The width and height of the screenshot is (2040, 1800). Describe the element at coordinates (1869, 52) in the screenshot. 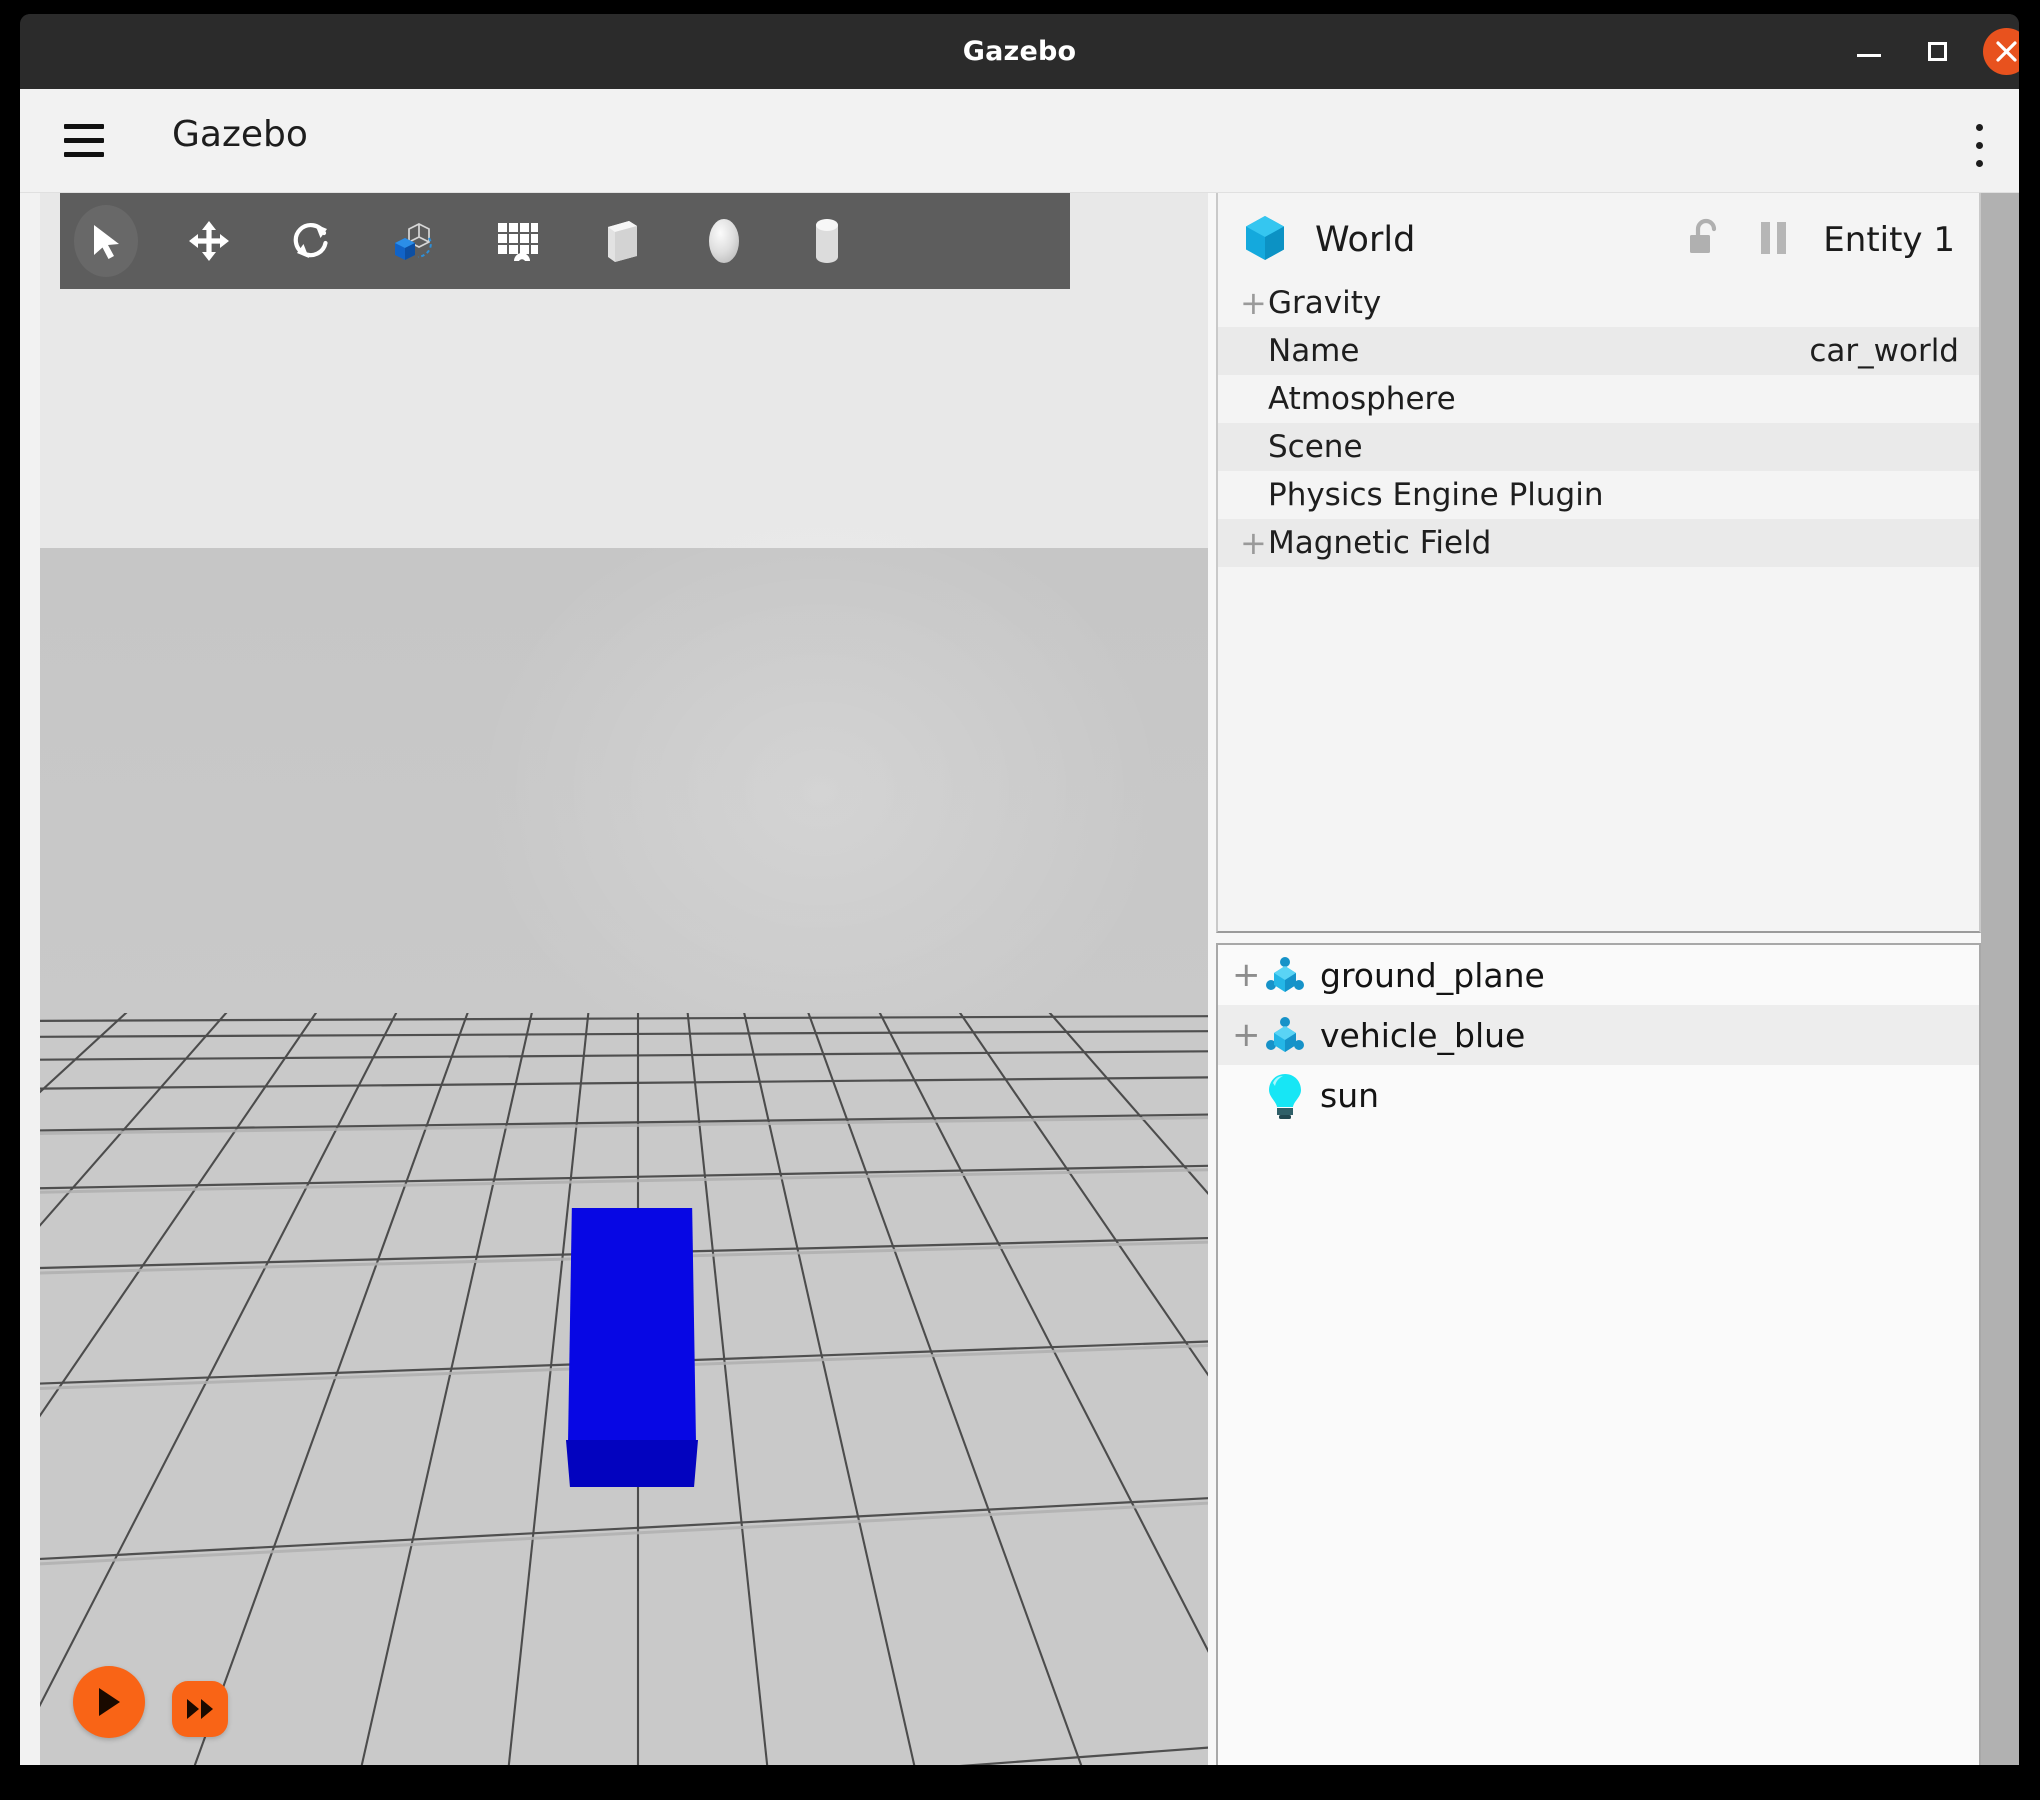

I see `minimize-button` at that location.